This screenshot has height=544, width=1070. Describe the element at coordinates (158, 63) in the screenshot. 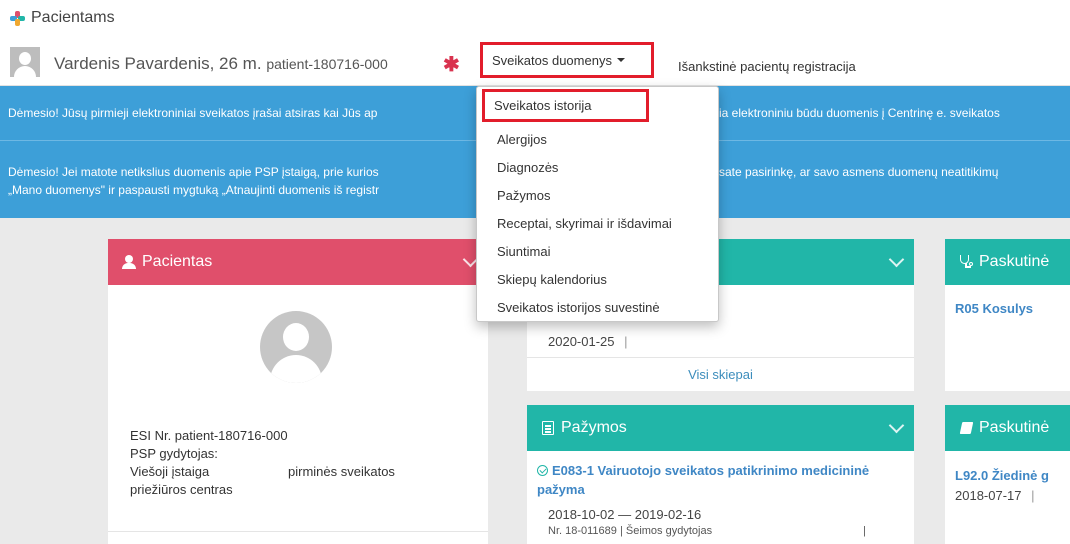

I see `patient-name-text: Vardenis Pavardenis, 26 m.` at that location.